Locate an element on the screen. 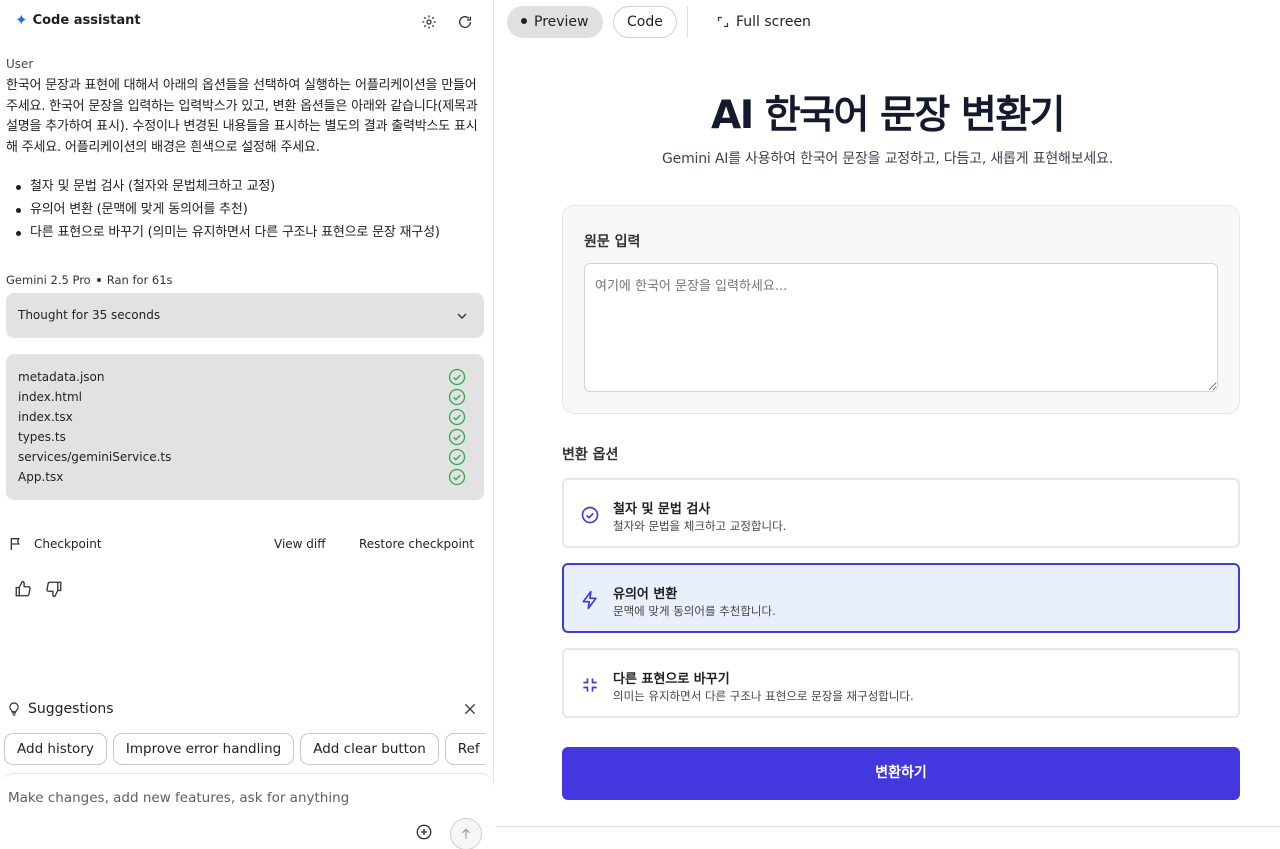  file-name: metadata.json is located at coordinates (61, 377).